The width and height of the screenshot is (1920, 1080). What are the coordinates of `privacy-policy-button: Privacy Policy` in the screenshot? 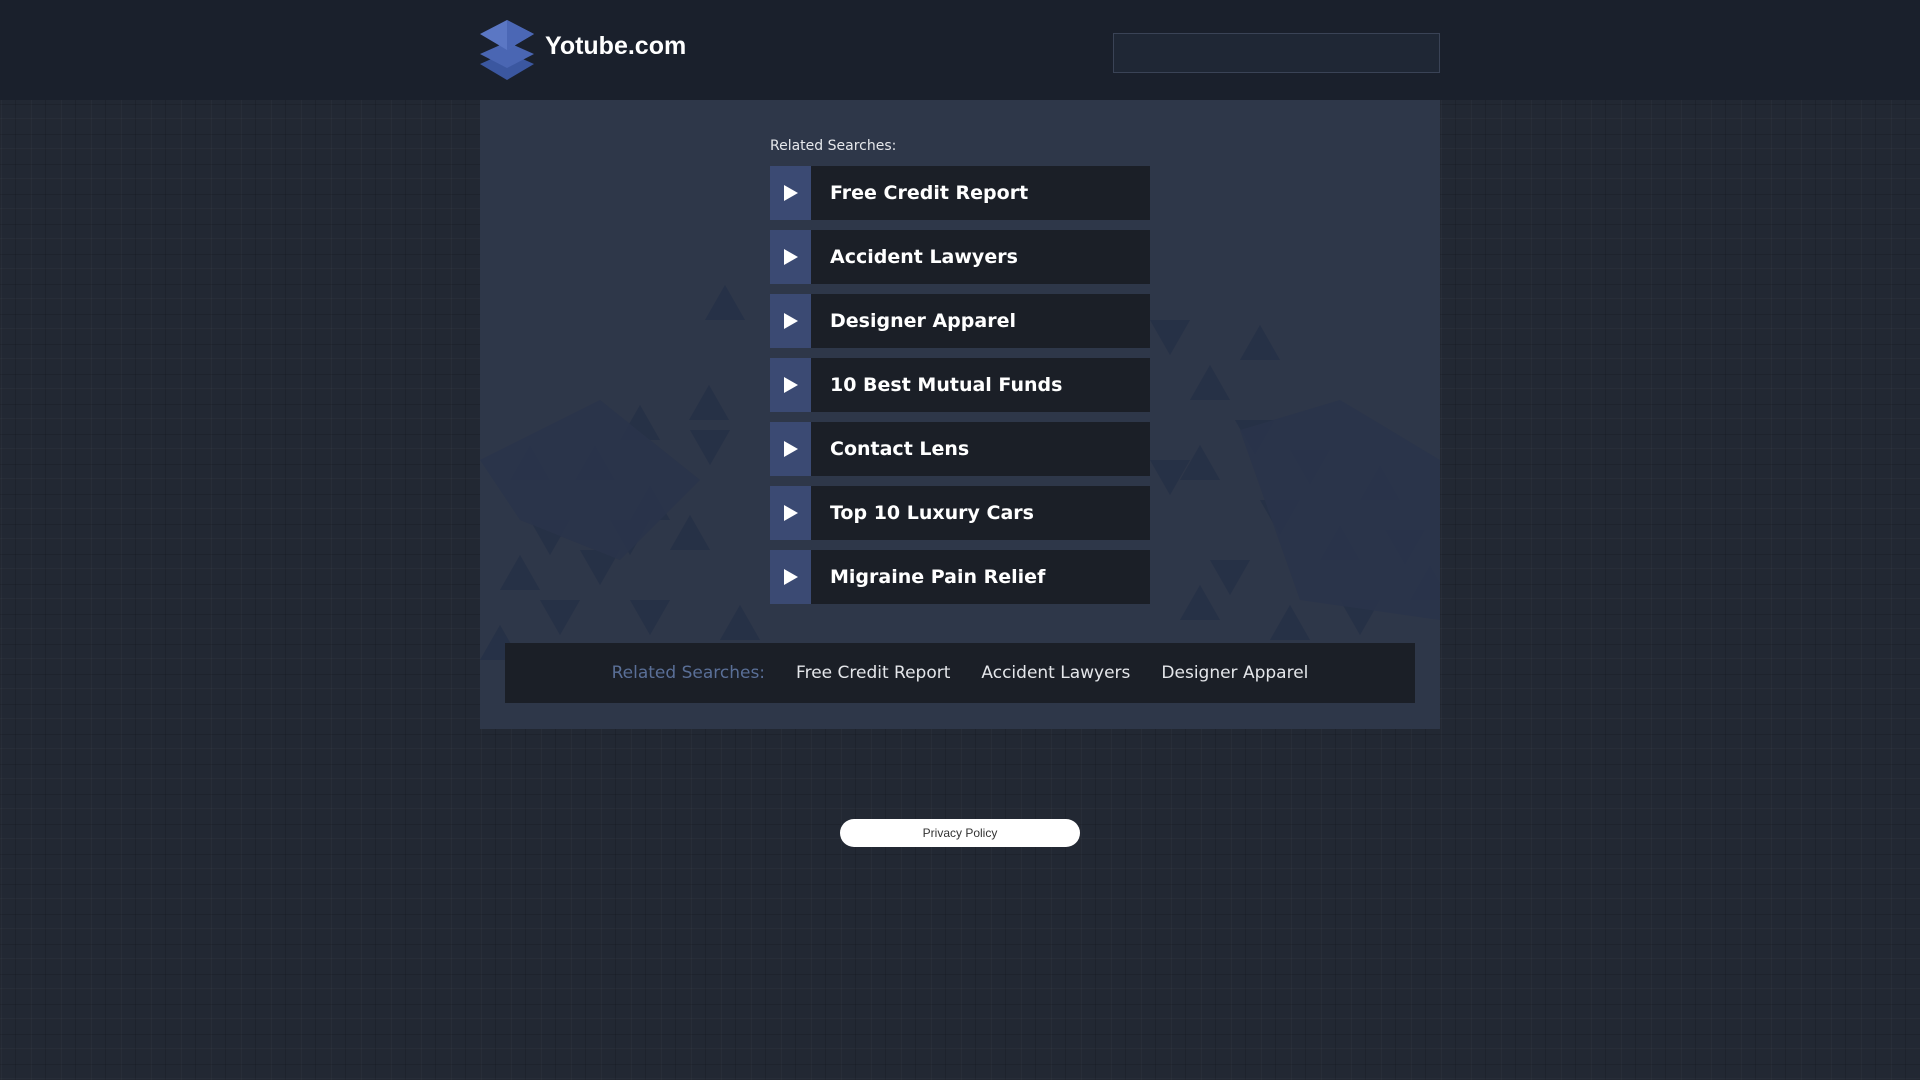 It's located at (960, 833).